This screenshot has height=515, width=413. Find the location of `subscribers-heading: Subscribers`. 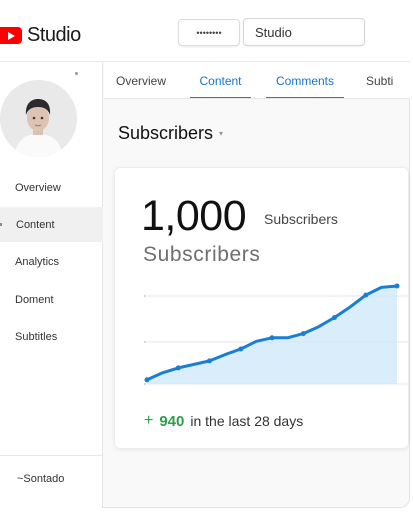

subscribers-heading: Subscribers is located at coordinates (202, 254).